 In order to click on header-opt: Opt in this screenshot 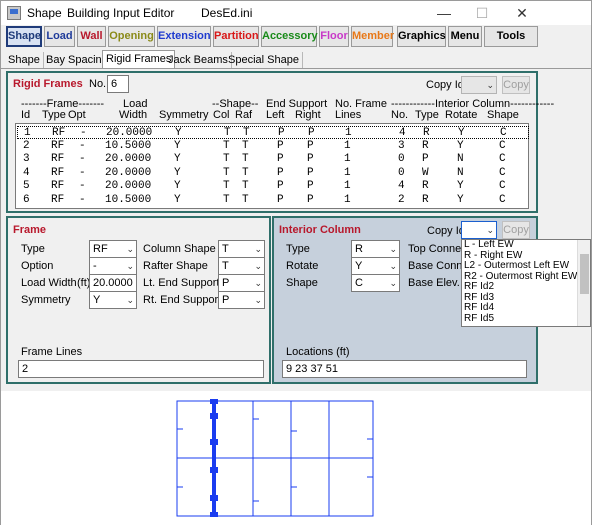, I will do `click(77, 115)`.